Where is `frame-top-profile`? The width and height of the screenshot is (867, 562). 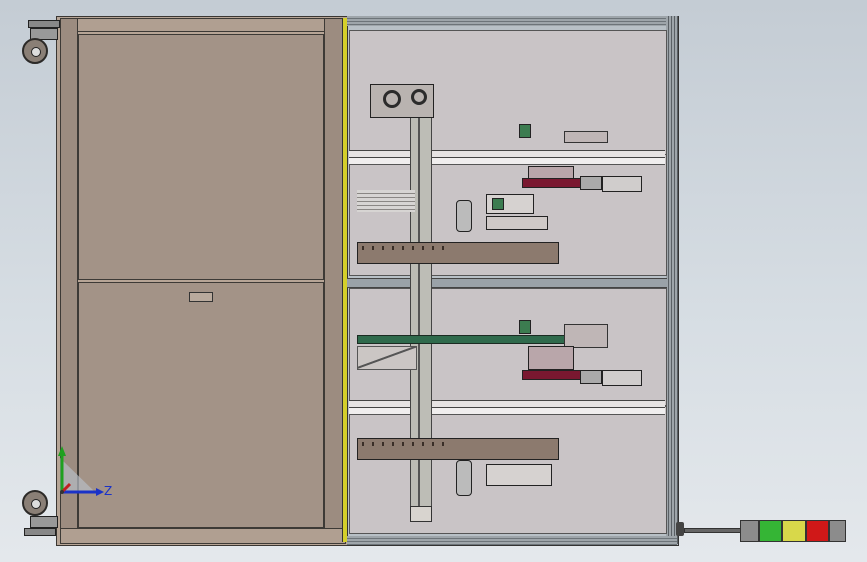 frame-top-profile is located at coordinates (512, 21).